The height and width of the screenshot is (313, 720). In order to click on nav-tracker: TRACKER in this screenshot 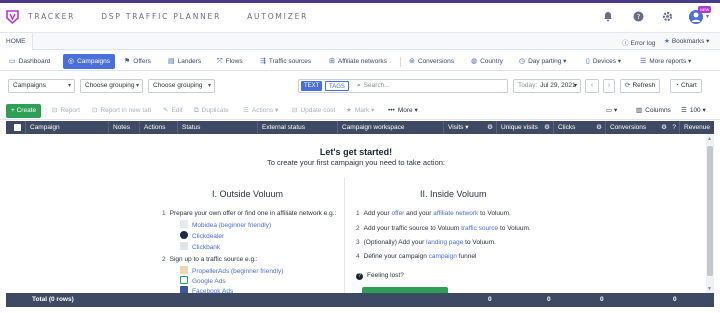, I will do `click(51, 16)`.